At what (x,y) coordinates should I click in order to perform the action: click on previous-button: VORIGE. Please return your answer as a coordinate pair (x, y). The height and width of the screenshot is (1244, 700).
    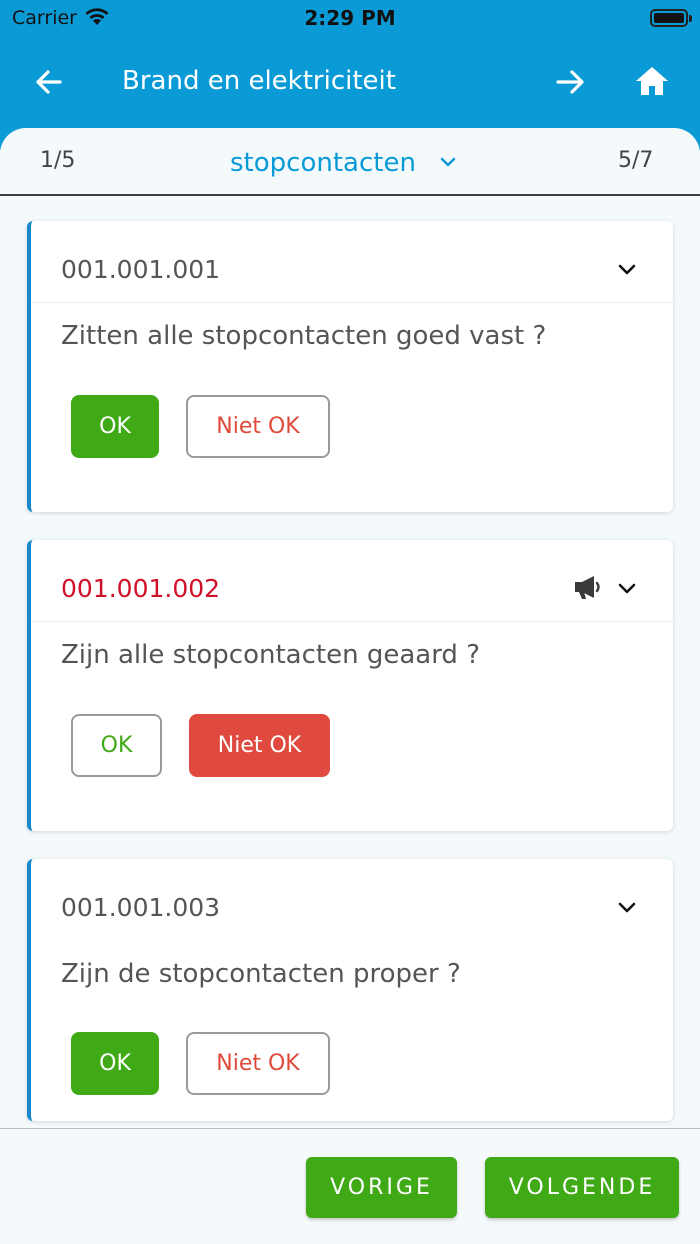
    Looking at the image, I should click on (381, 1187).